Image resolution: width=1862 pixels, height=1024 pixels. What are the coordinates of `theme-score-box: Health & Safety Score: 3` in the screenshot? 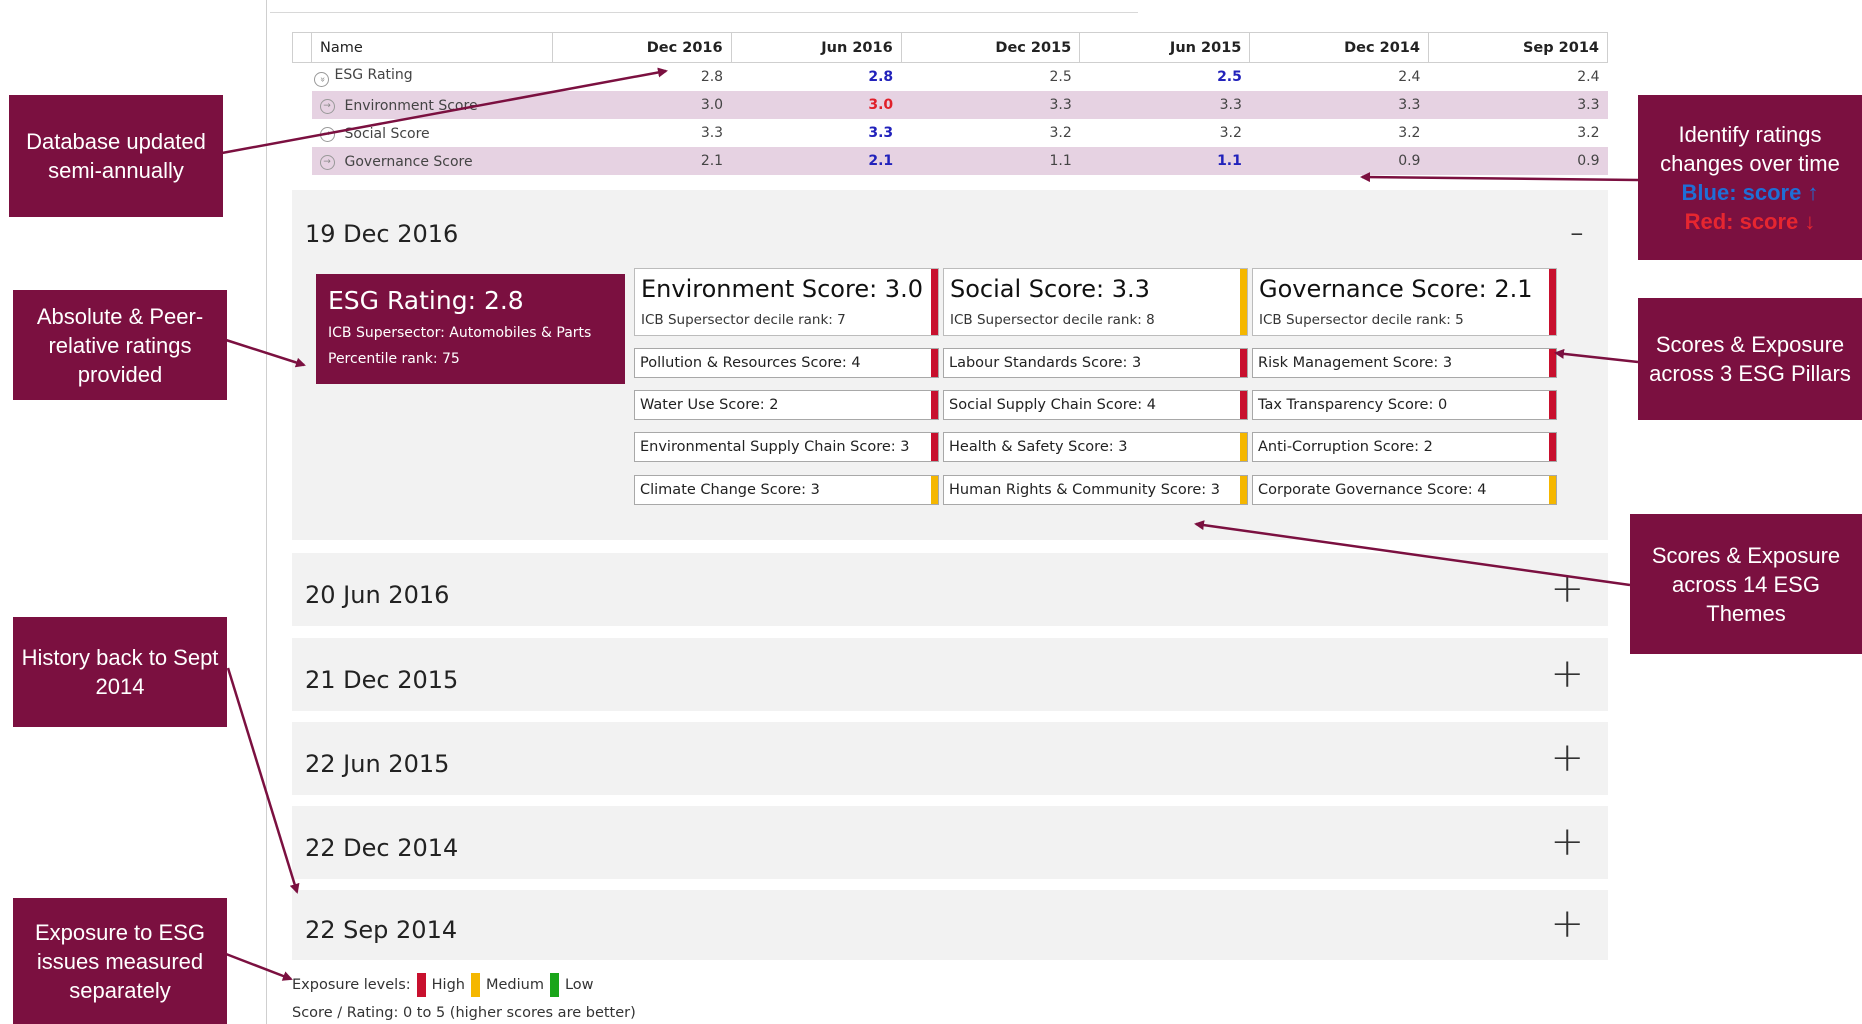 It's located at (1095, 447).